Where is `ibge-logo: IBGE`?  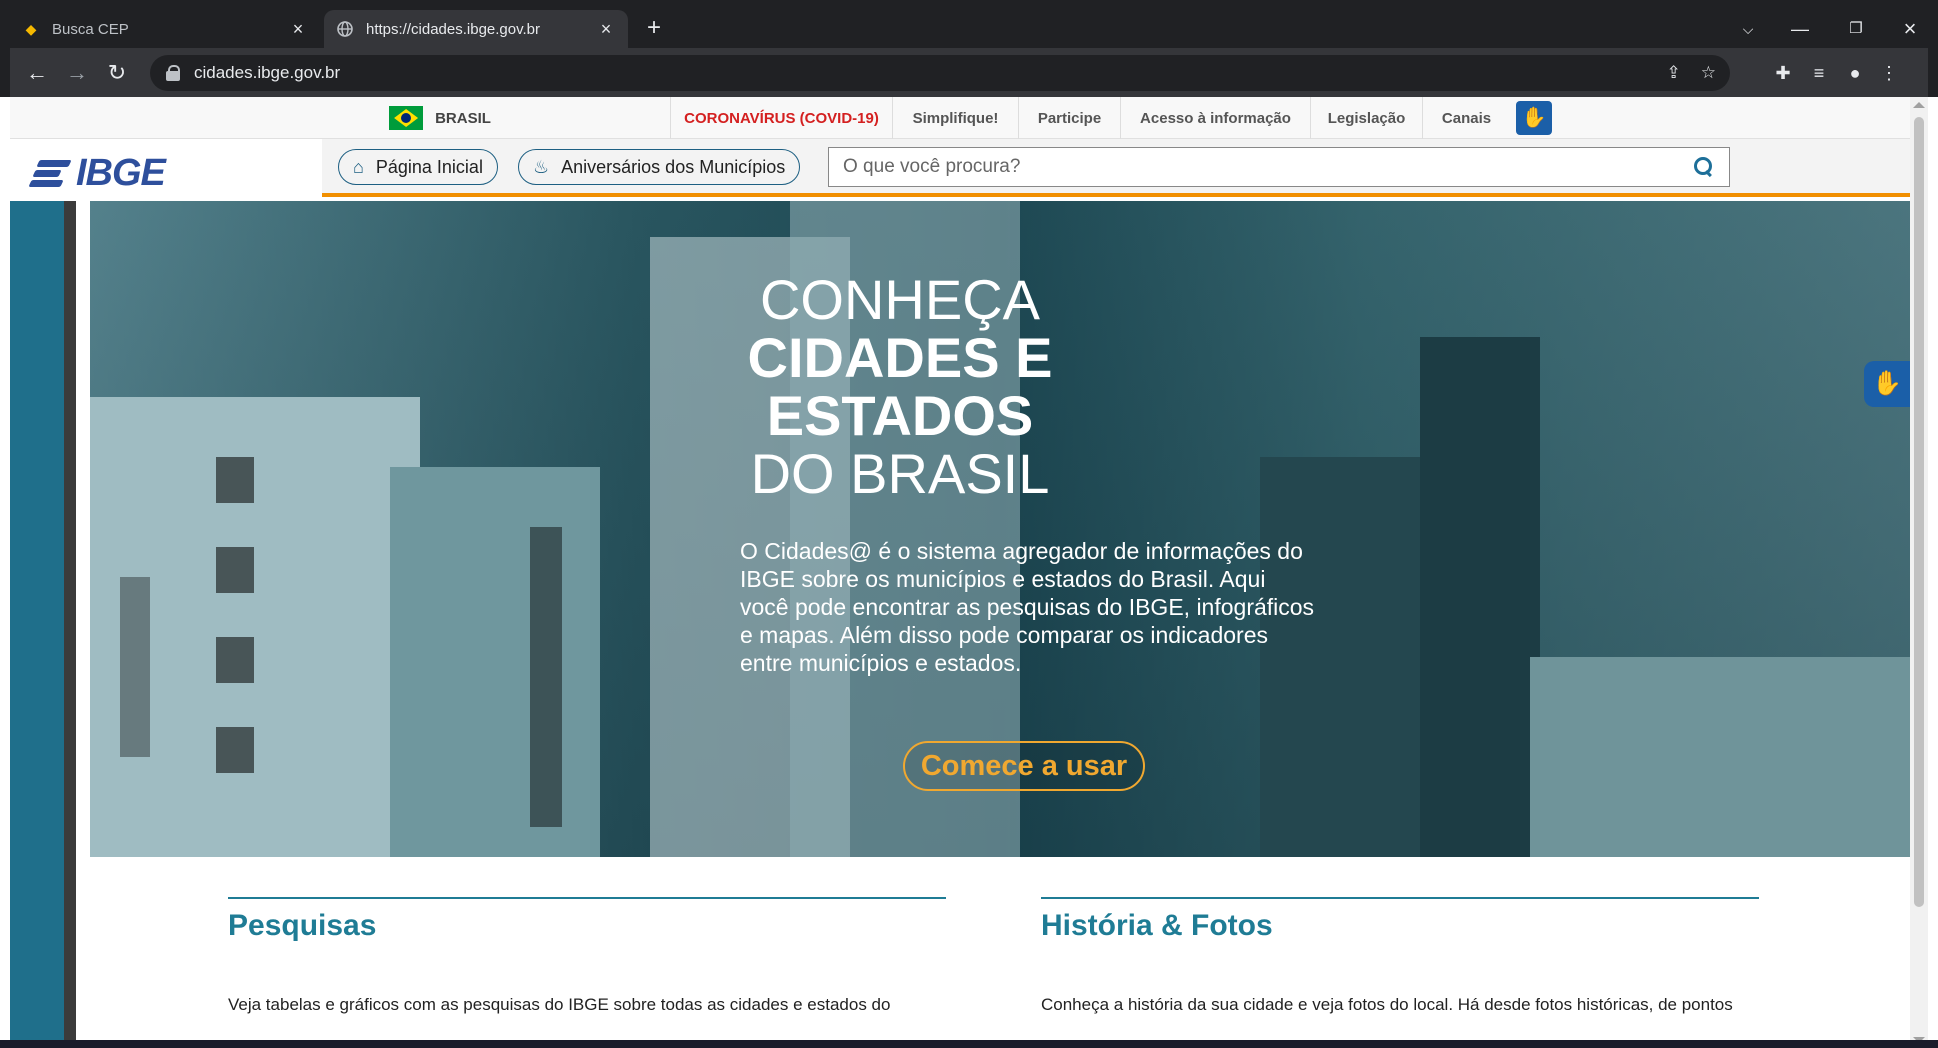
ibge-logo: IBGE is located at coordinates (97, 173).